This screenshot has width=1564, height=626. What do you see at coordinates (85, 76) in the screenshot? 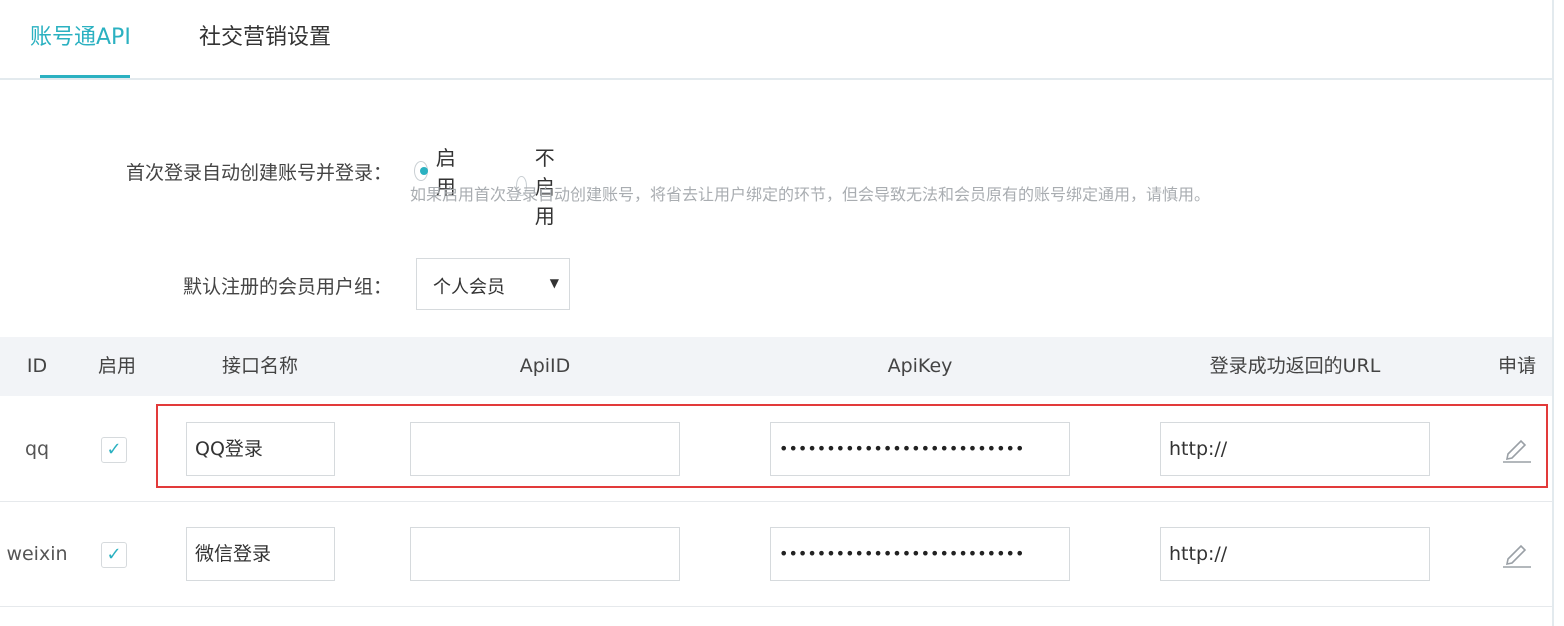
I see `active-tab-indicator` at bounding box center [85, 76].